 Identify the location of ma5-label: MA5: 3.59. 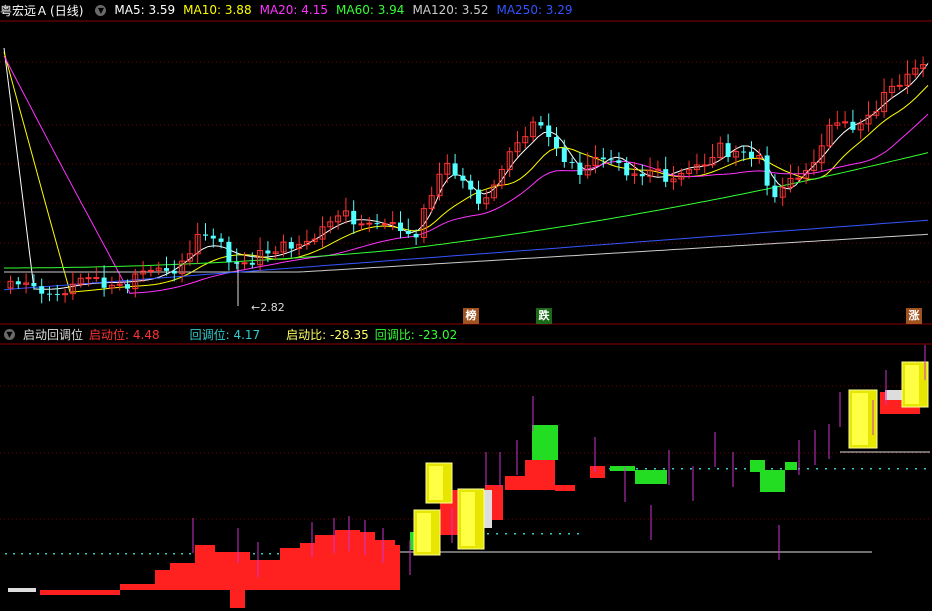
(145, 10).